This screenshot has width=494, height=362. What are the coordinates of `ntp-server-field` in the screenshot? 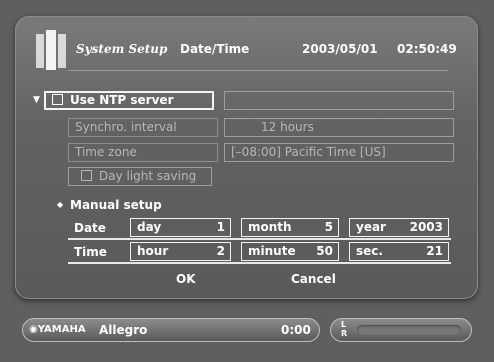 It's located at (339, 100).